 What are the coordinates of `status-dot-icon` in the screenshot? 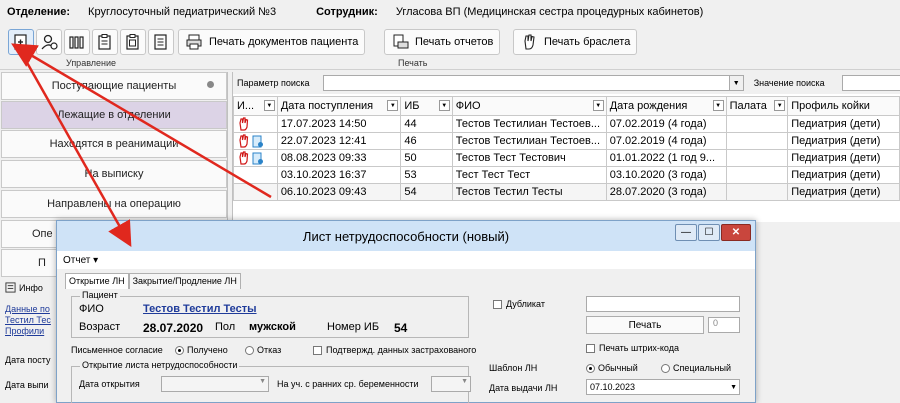 It's located at (210, 84).